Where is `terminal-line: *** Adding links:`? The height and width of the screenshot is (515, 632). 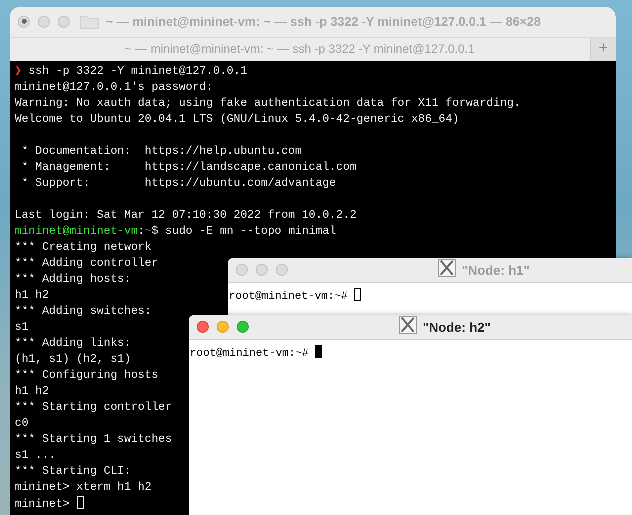
terminal-line: *** Adding links: is located at coordinates (73, 344).